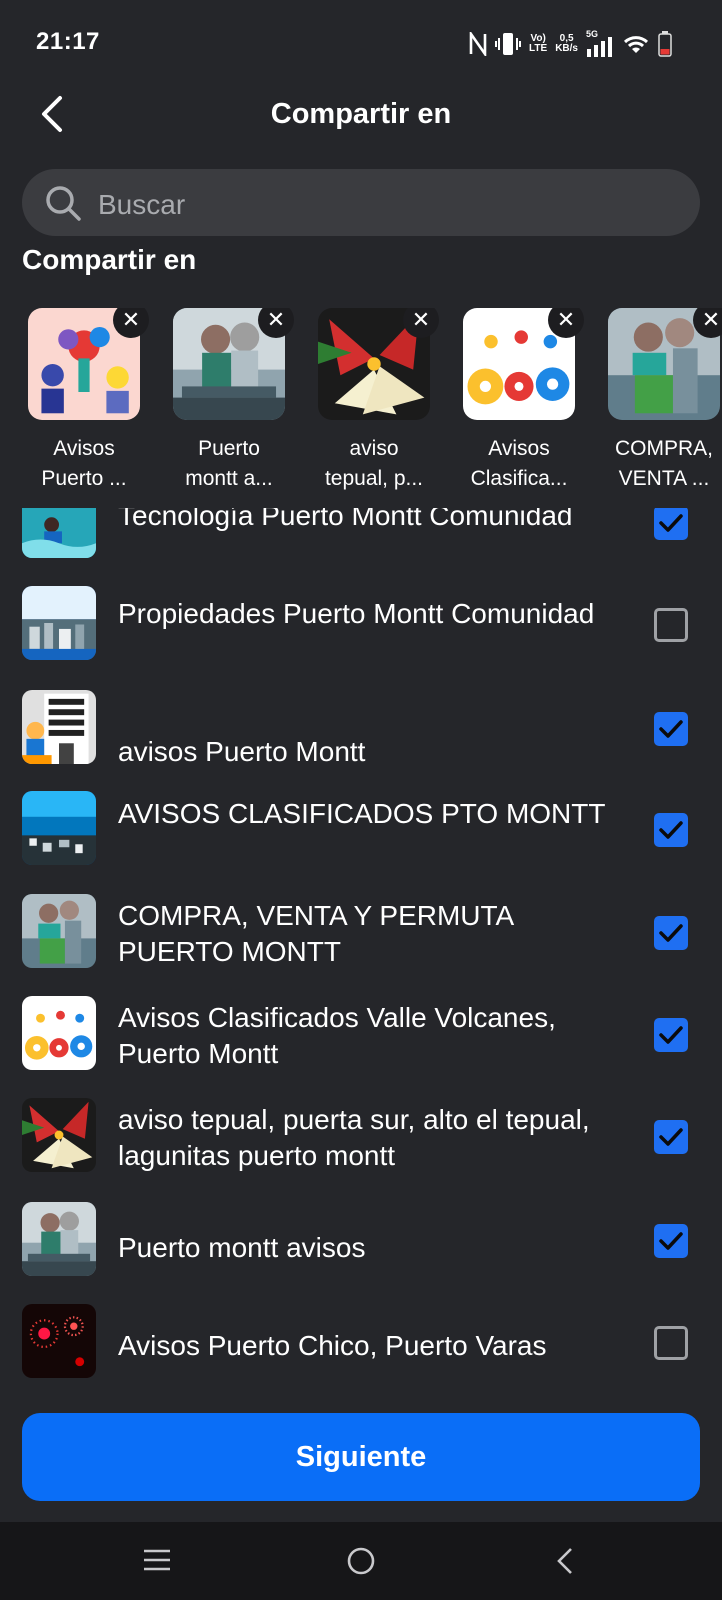  I want to click on speed-indicator: 0,5 KB/s, so click(566, 44).